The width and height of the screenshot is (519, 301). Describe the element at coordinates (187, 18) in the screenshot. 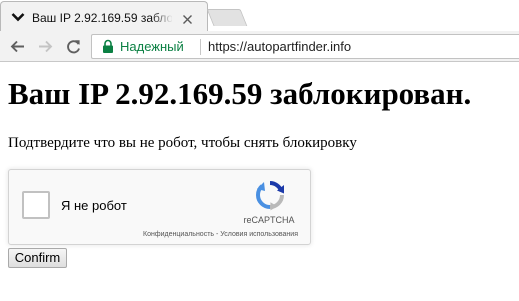

I see `close-icon` at that location.